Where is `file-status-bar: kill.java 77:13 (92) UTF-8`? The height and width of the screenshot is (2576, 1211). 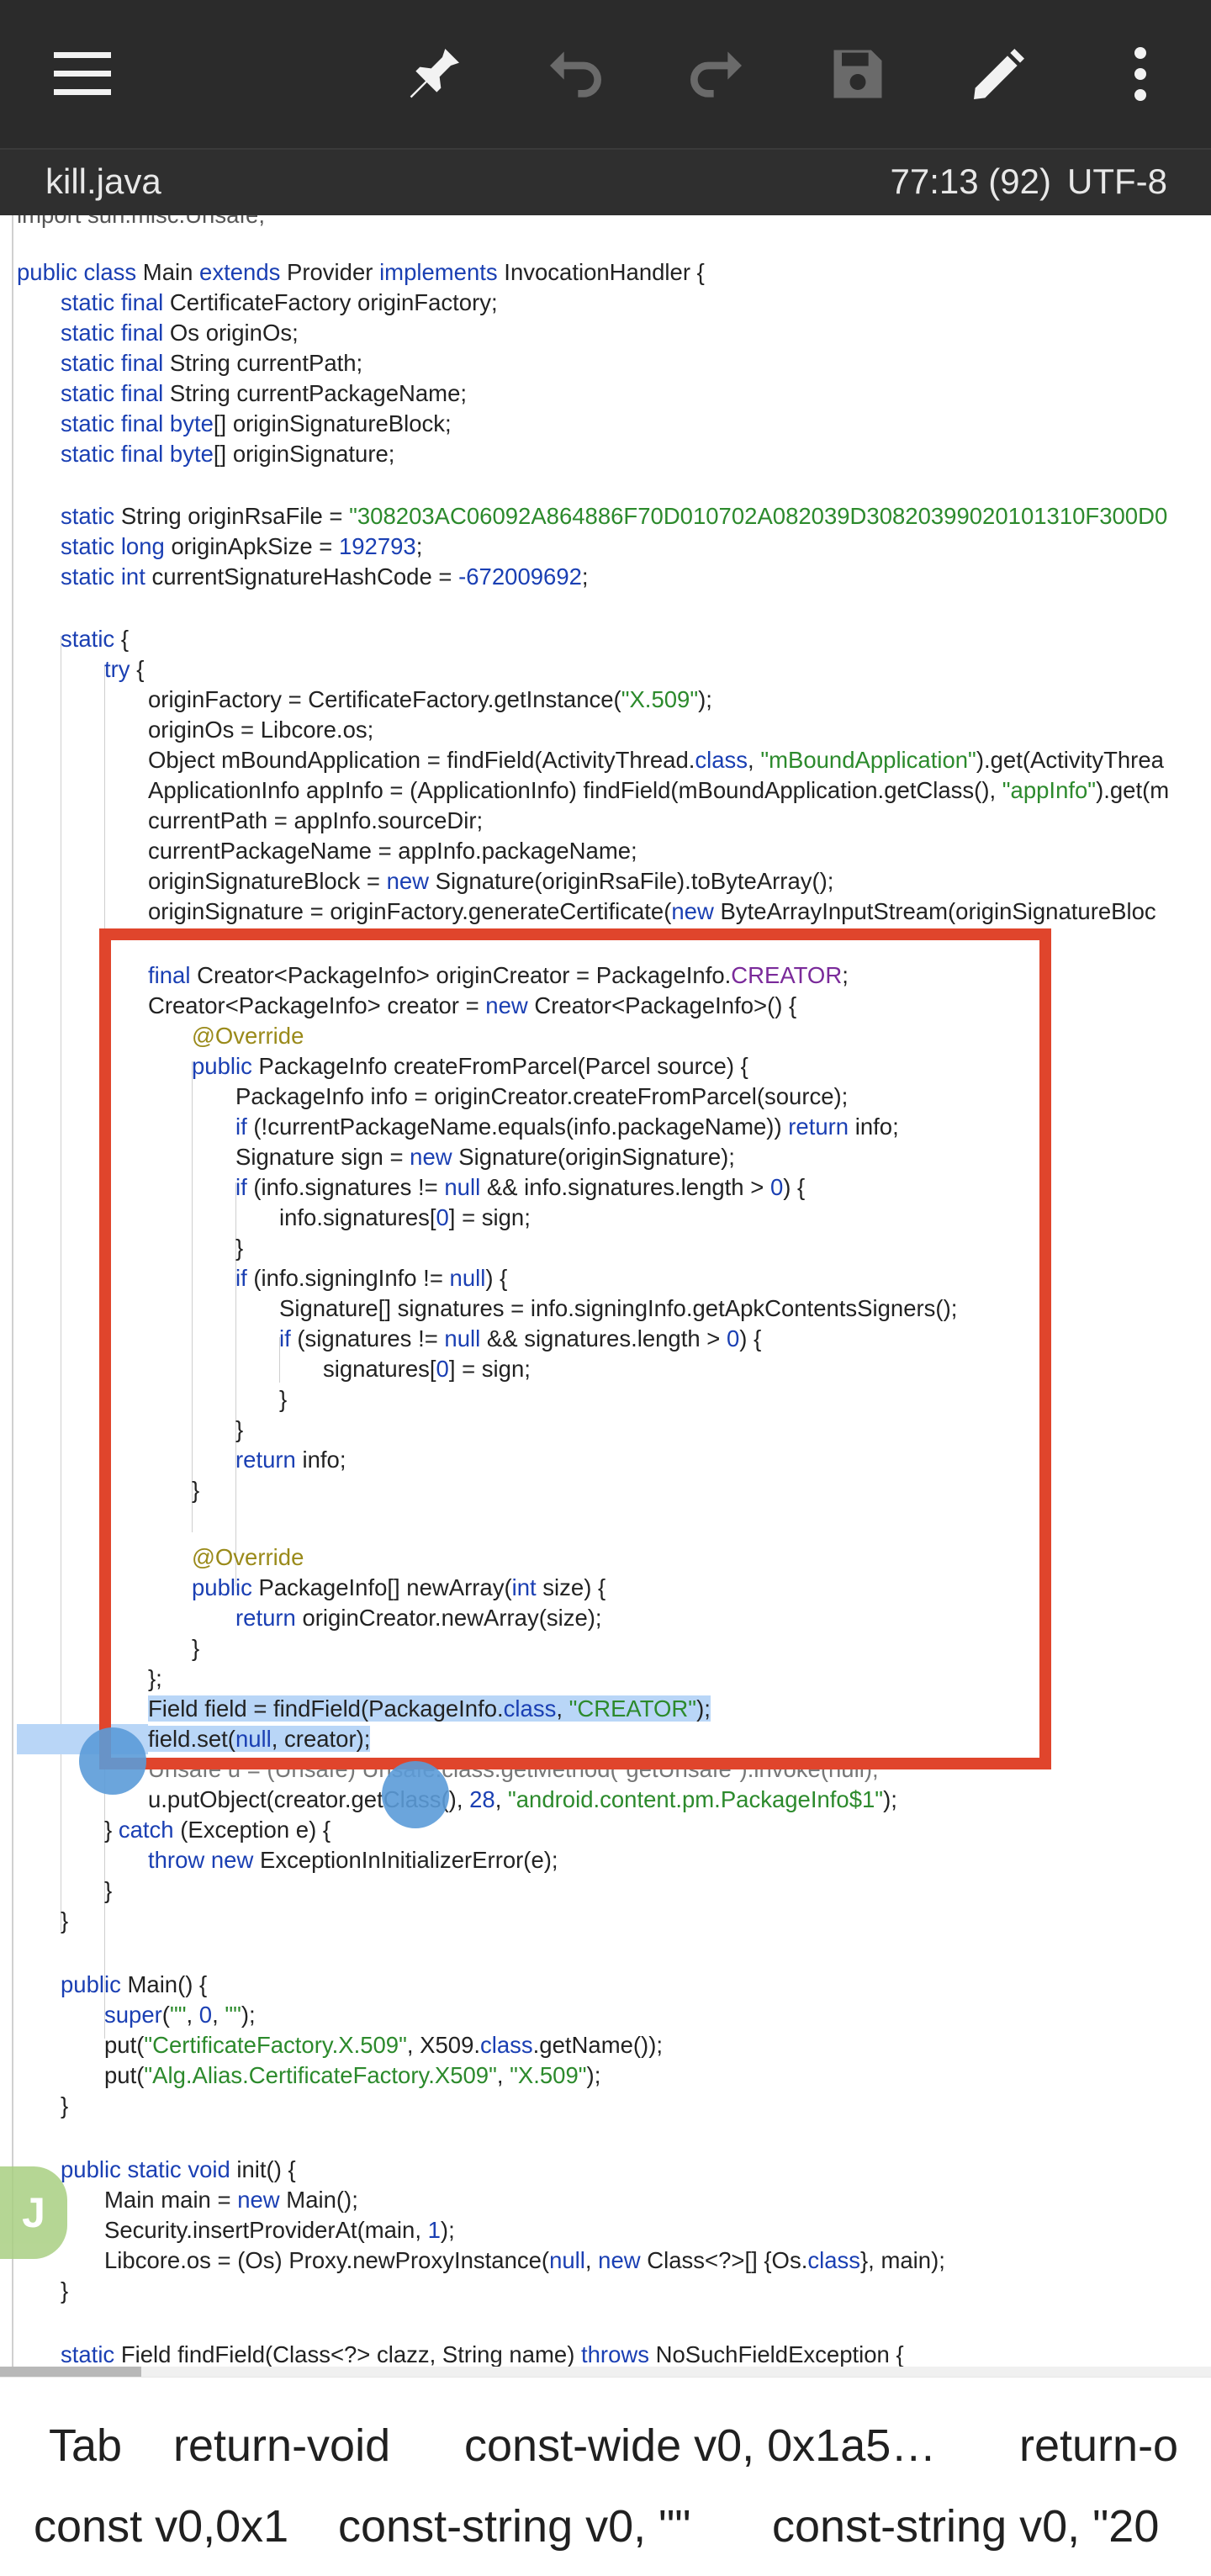
file-status-bar: kill.java 77:13 (92) UTF-8 is located at coordinates (605, 181).